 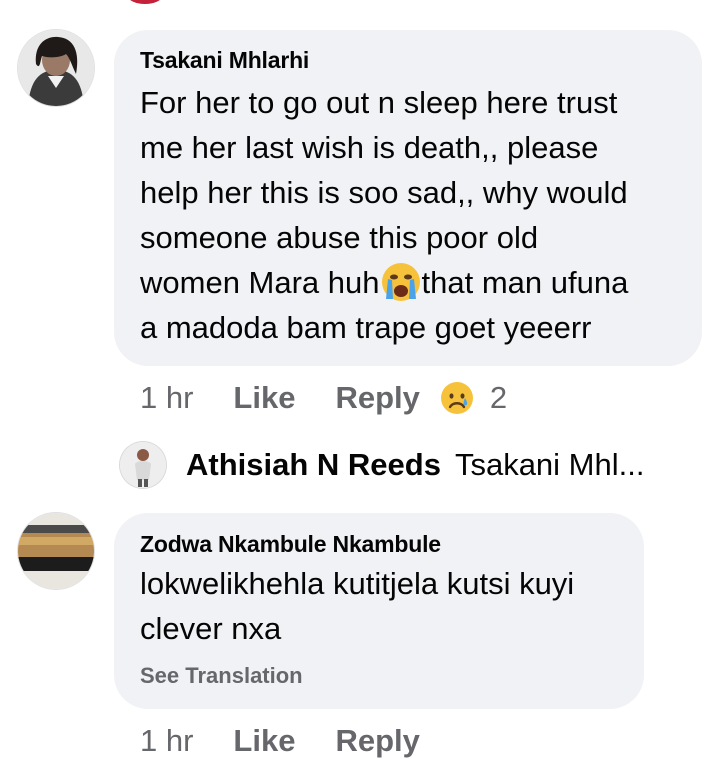 What do you see at coordinates (339, 237) in the screenshot?
I see `comment-text-line: someone abuse this poor old` at bounding box center [339, 237].